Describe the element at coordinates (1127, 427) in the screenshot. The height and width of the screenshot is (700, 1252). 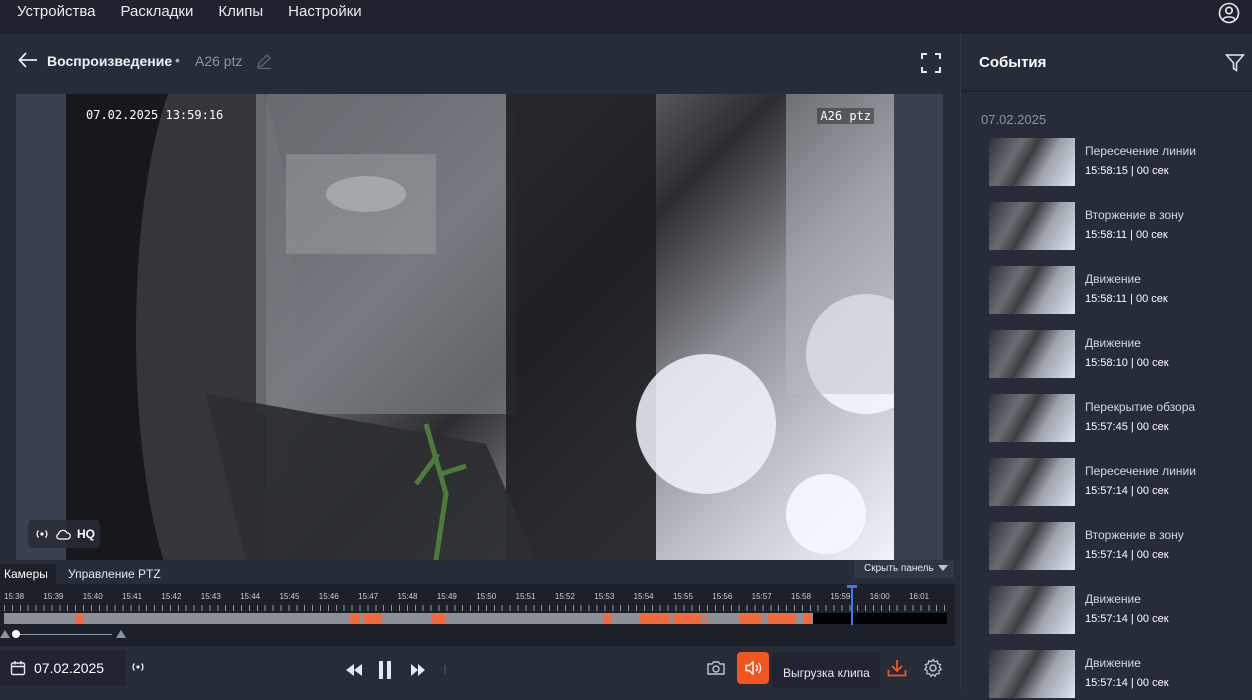
I see `event-time: 15:57:45 | 00 сек` at that location.